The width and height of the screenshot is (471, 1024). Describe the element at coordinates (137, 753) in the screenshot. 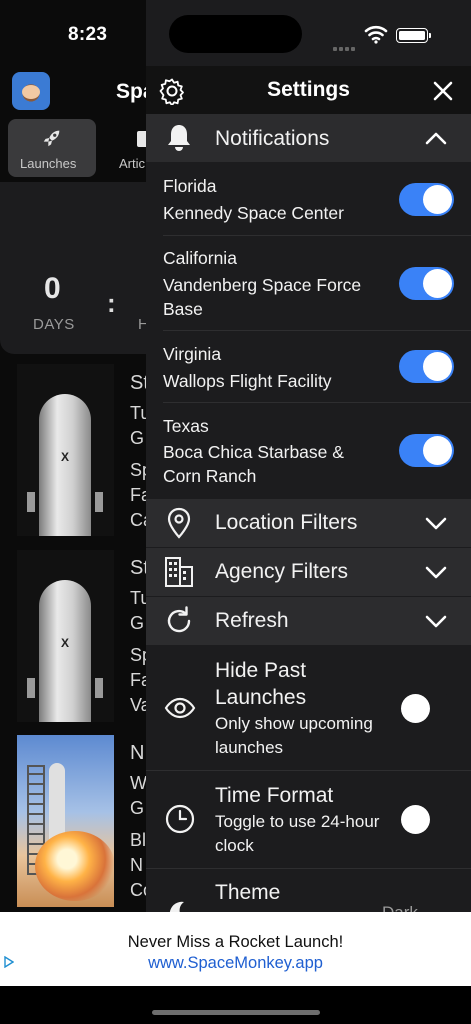

I see `launch-3-line-1: N` at that location.